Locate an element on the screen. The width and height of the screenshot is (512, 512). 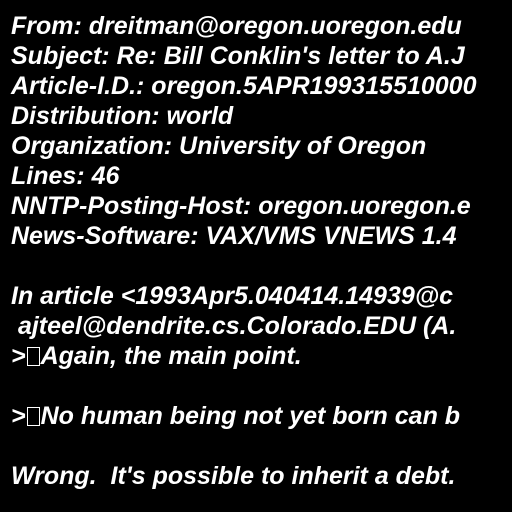
header-organization: Organization: University of Oregon is located at coordinates (219, 146).